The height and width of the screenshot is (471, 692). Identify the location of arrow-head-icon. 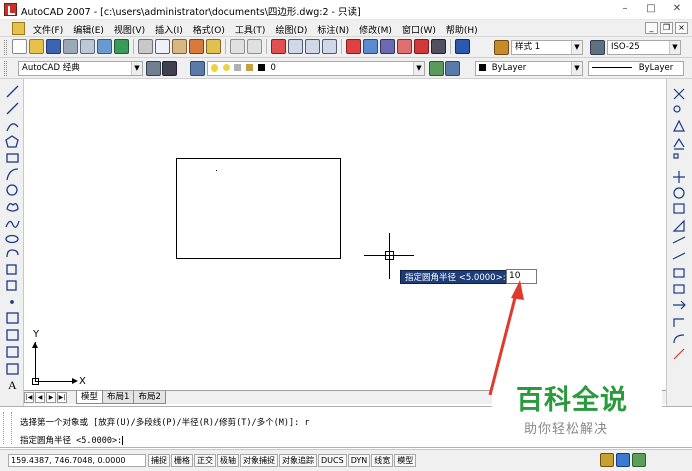
(517, 290).